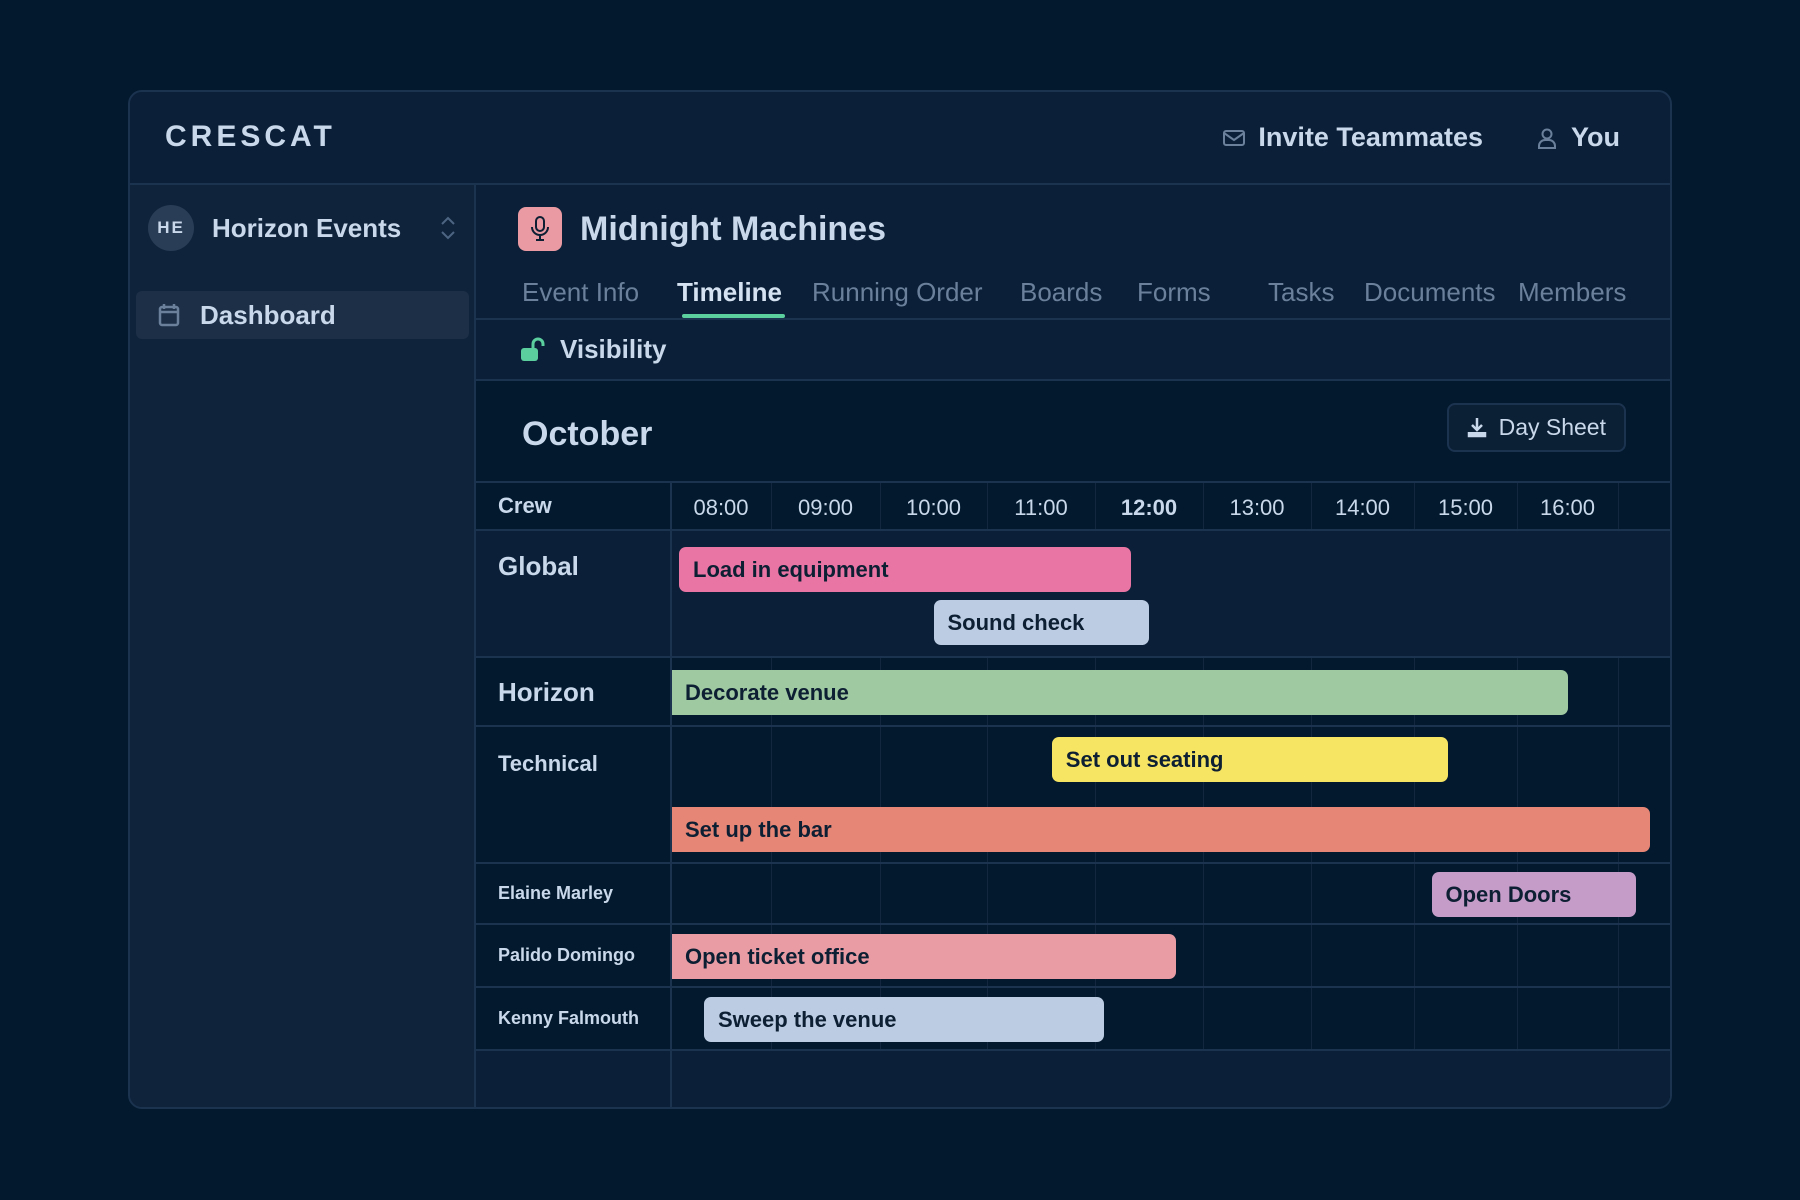 The image size is (1800, 1200). What do you see at coordinates (1552, 427) in the screenshot?
I see `day-sheet-label: Day Sheet` at bounding box center [1552, 427].